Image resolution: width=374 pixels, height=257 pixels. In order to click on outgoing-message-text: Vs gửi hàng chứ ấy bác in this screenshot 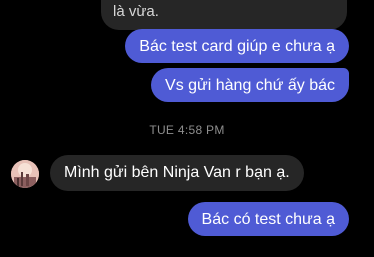, I will do `click(250, 85)`.